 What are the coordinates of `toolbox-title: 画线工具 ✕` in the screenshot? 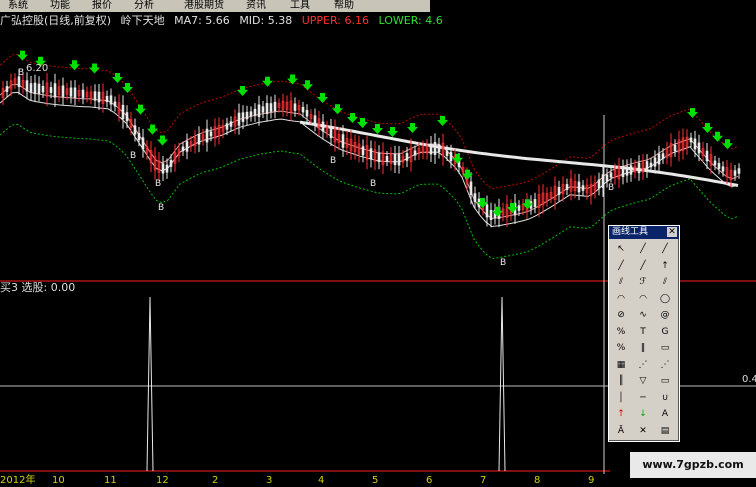 It's located at (644, 232).